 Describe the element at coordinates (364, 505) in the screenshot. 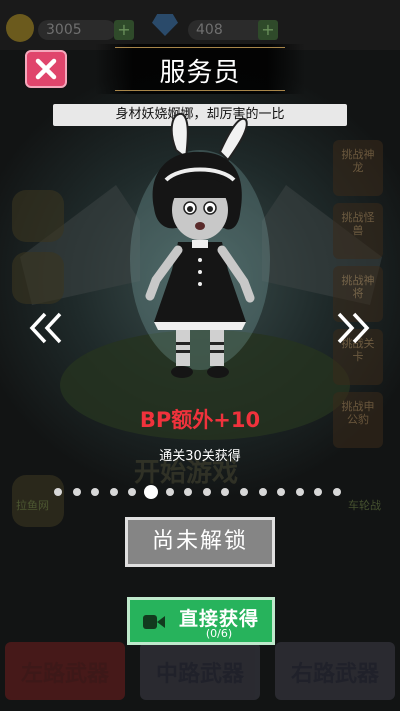

I see `bg-label-right: 车轮战` at that location.